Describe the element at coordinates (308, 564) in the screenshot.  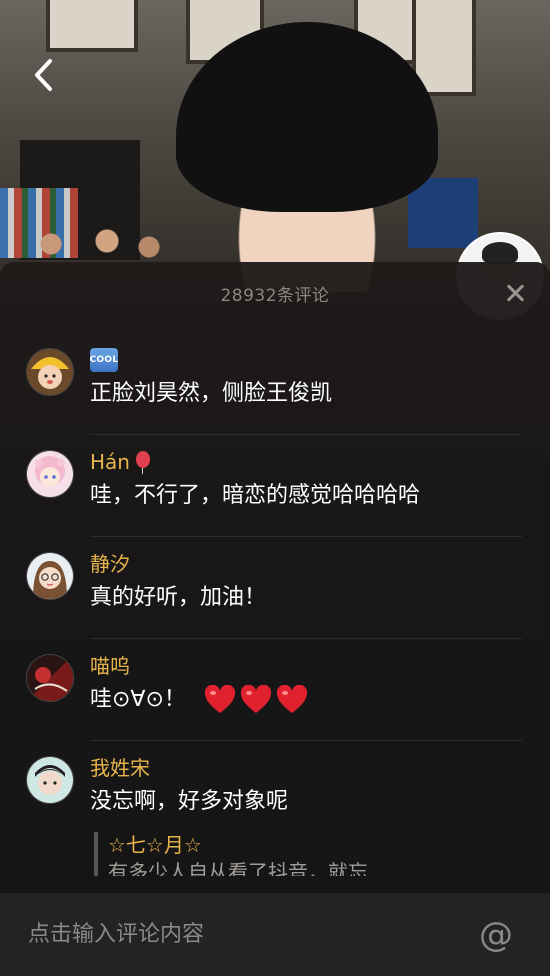
I see `comment-author: 静汐` at that location.